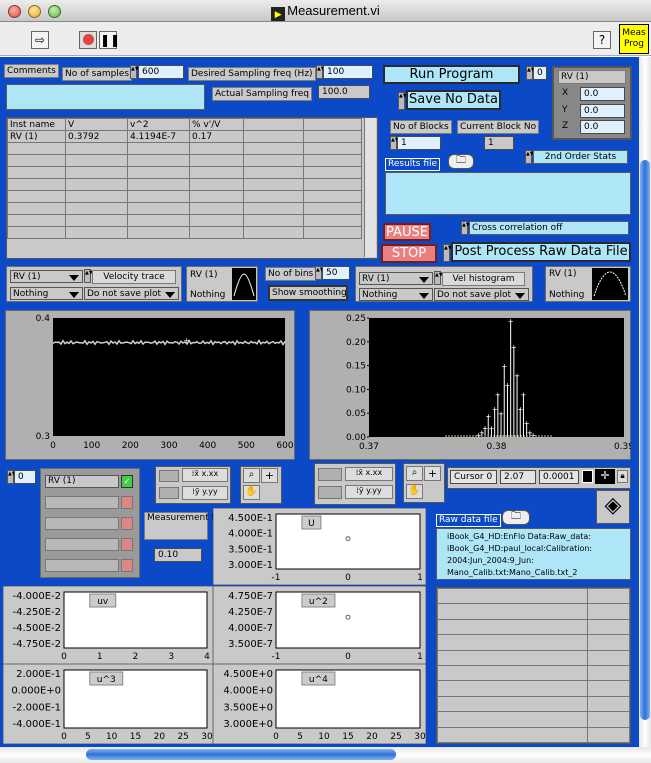 The image size is (651, 763). Describe the element at coordinates (205, 475) in the screenshot. I see `x-scale-format-icon: ⁞x̄ x.xx` at that location.